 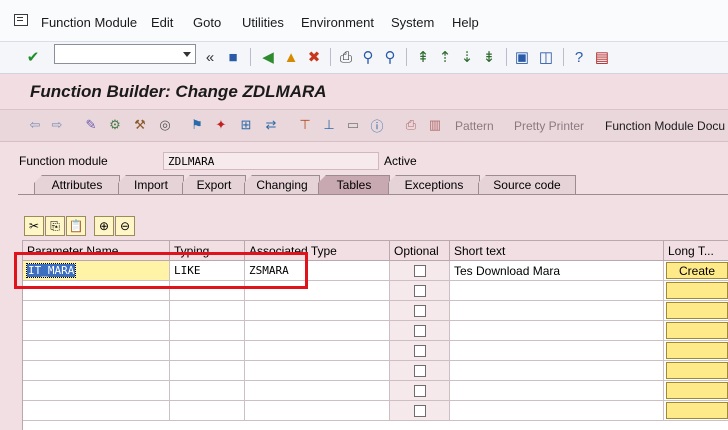 I want to click on move-icon: ⇄, so click(x=271, y=125).